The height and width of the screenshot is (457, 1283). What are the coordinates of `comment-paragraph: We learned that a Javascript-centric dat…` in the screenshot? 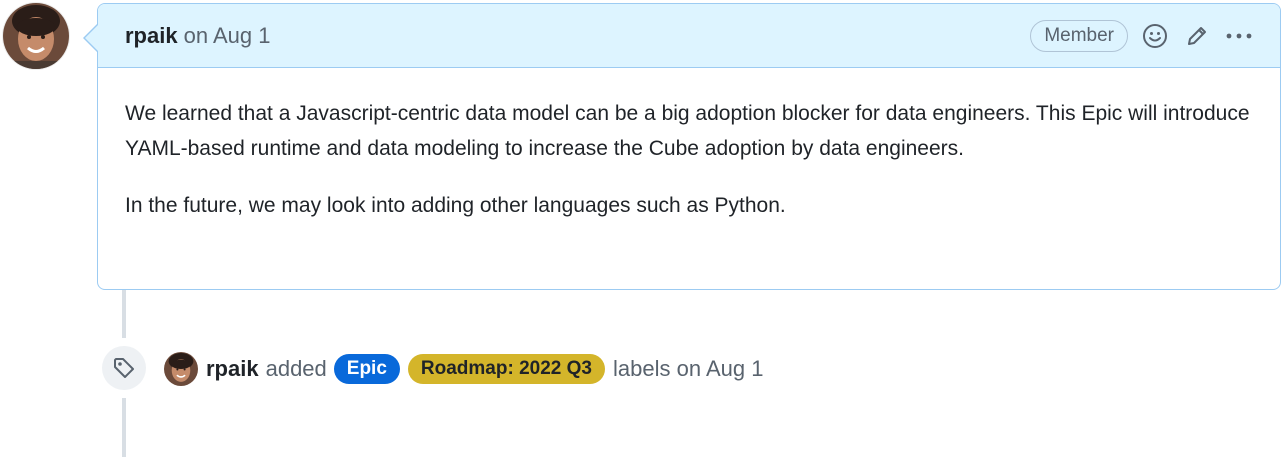 It's located at (687, 131).